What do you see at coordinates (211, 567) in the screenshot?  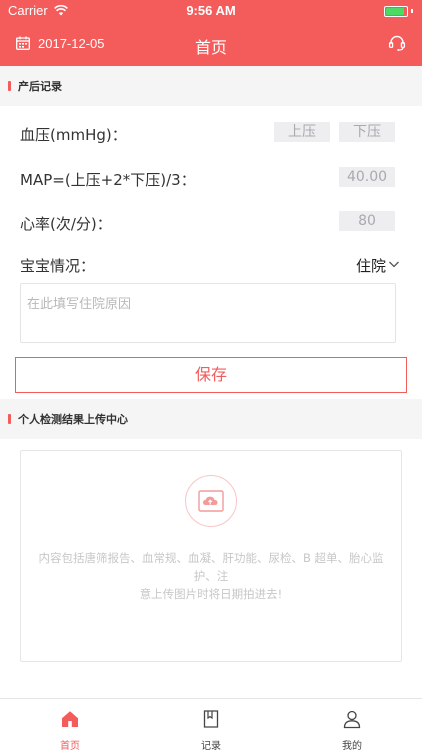 I see `upload-instructions-line1: 内容包括唐筛报告、血常规、血凝、肝功能、尿检、B 超单、胎心监护、注` at bounding box center [211, 567].